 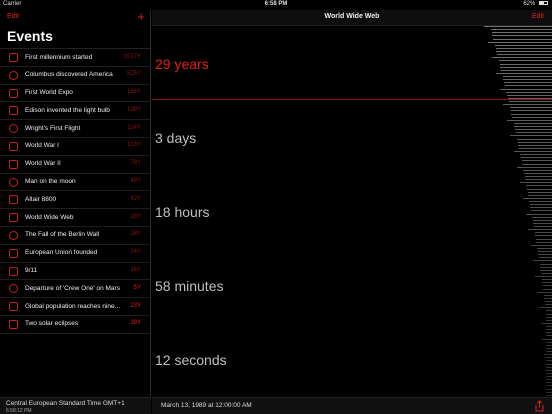 I want to click on battery-percent: 62%, so click(x=529, y=4).